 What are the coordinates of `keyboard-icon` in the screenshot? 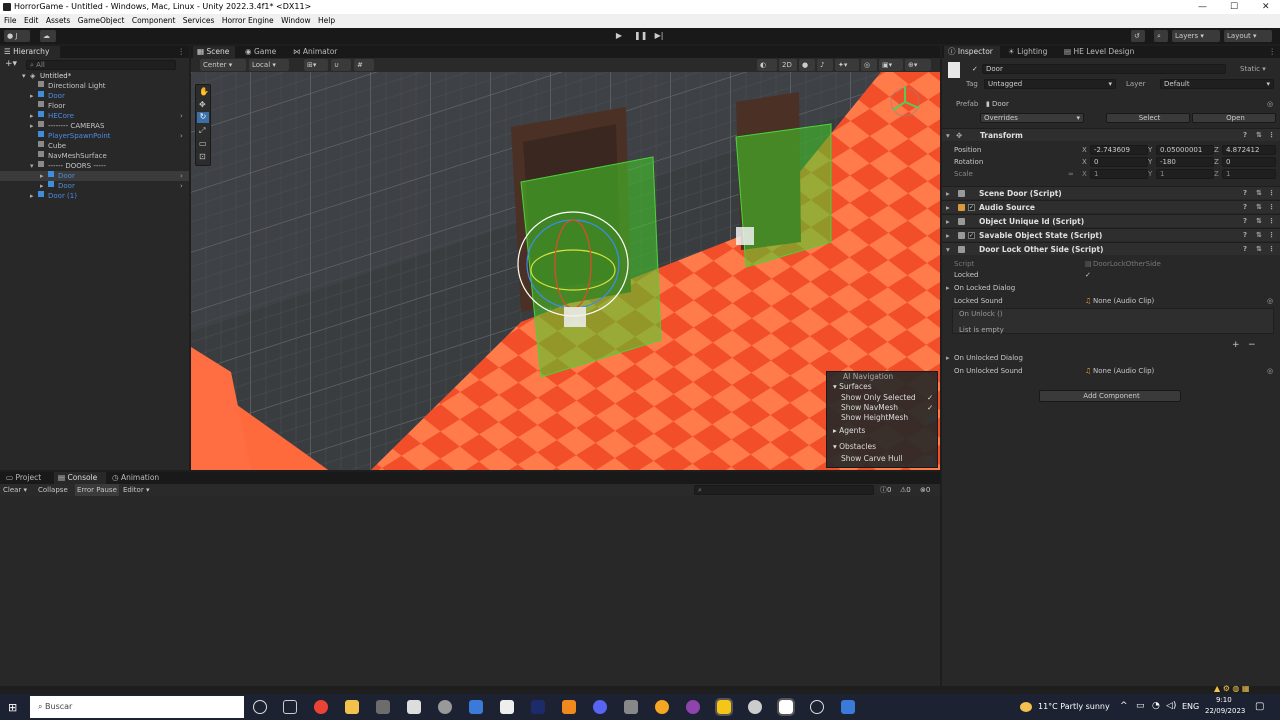 It's located at (631, 707).